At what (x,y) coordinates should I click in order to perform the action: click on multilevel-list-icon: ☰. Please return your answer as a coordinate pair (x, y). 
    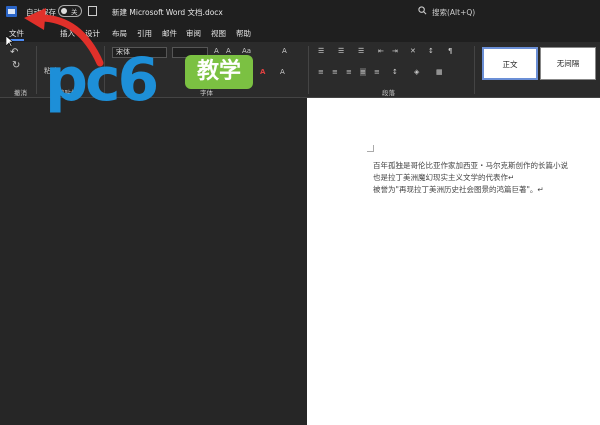
    Looking at the image, I should click on (361, 51).